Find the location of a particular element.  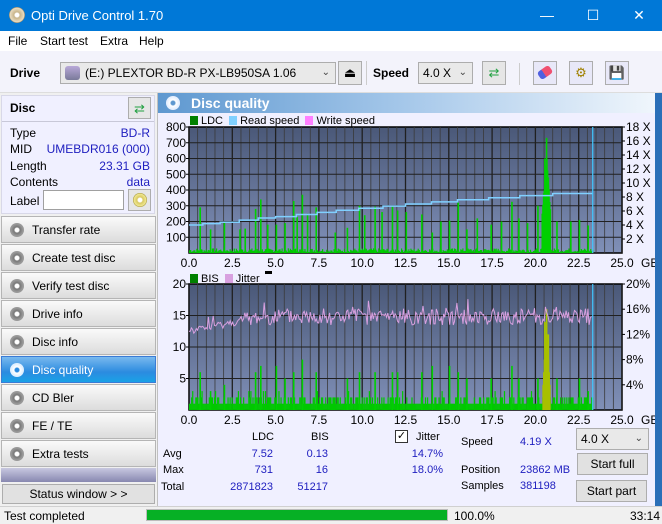

test-speed-select: 4.0 X ⌄ is located at coordinates (612, 439).